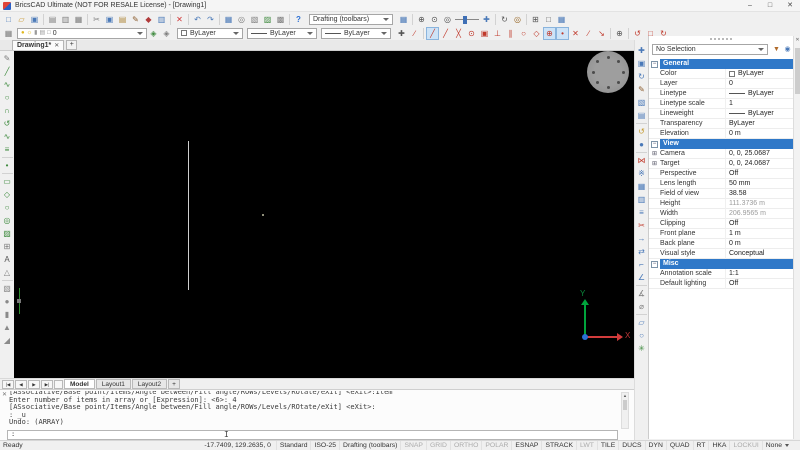  I want to click on arc-icon: ∩, so click(7, 110).